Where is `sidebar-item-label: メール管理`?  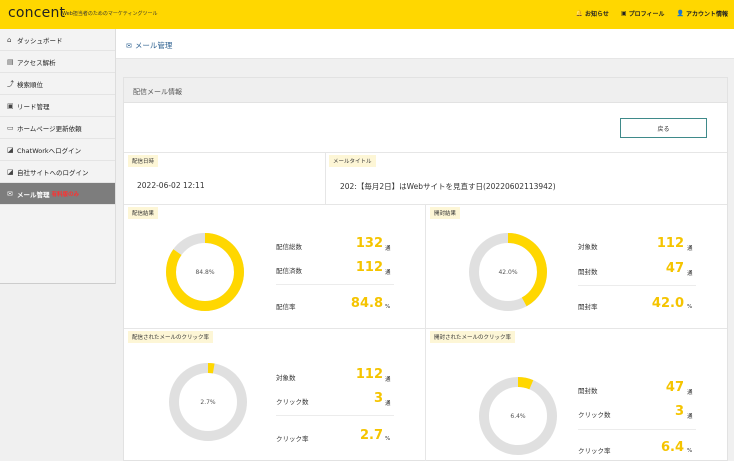 sidebar-item-label: メール管理 is located at coordinates (33, 194).